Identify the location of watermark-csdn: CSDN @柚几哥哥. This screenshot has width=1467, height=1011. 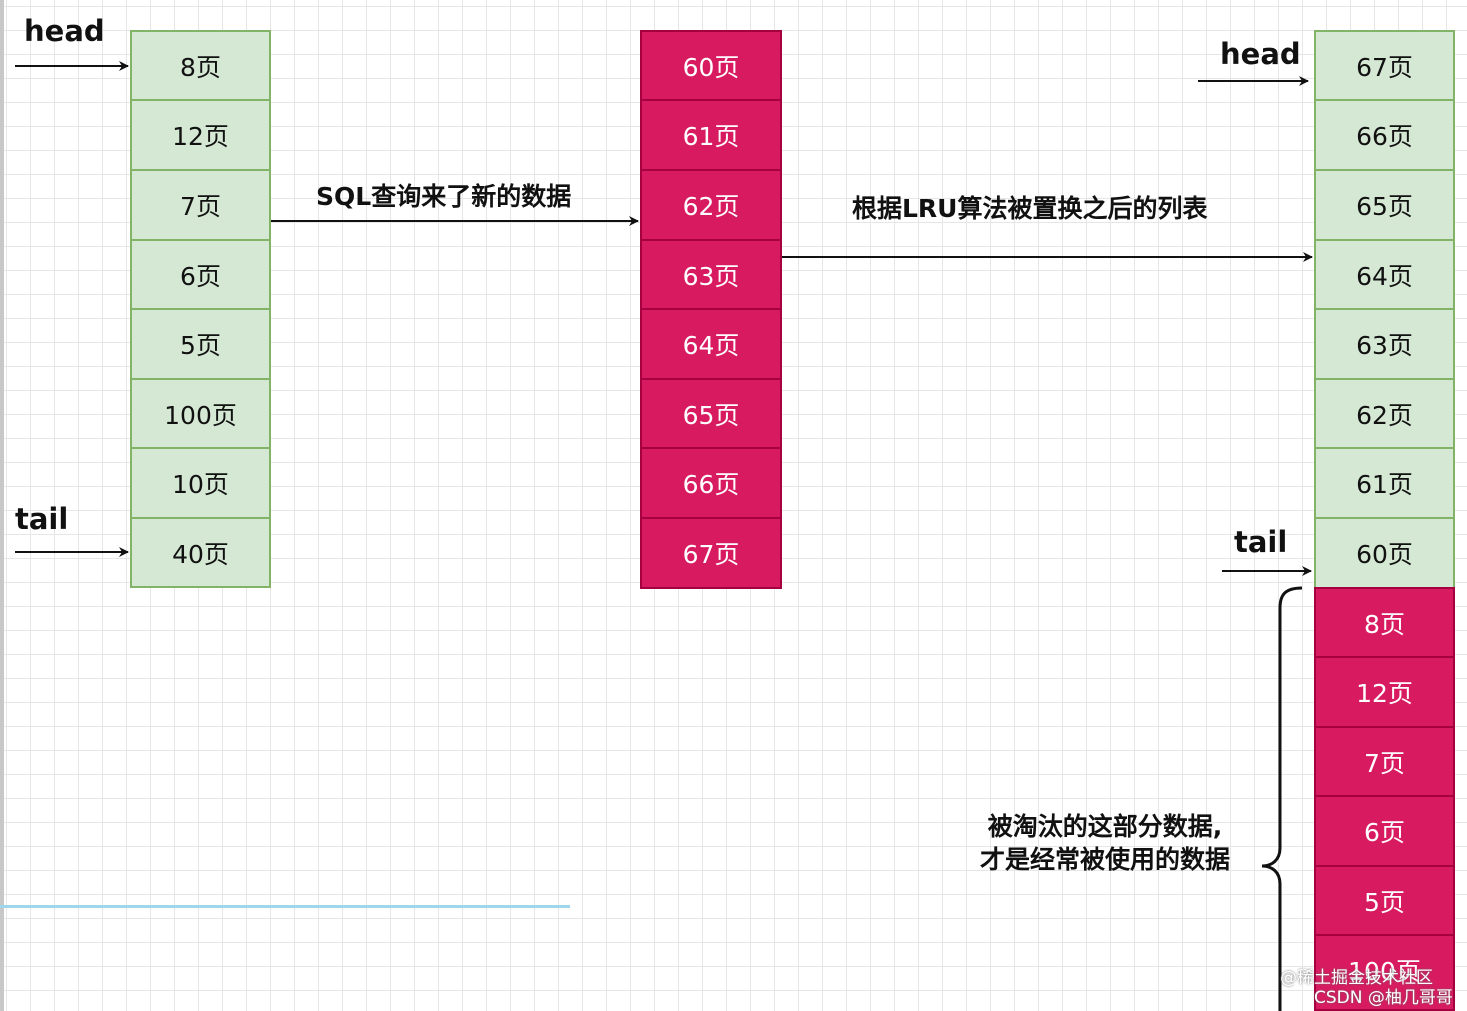
(1383, 998).